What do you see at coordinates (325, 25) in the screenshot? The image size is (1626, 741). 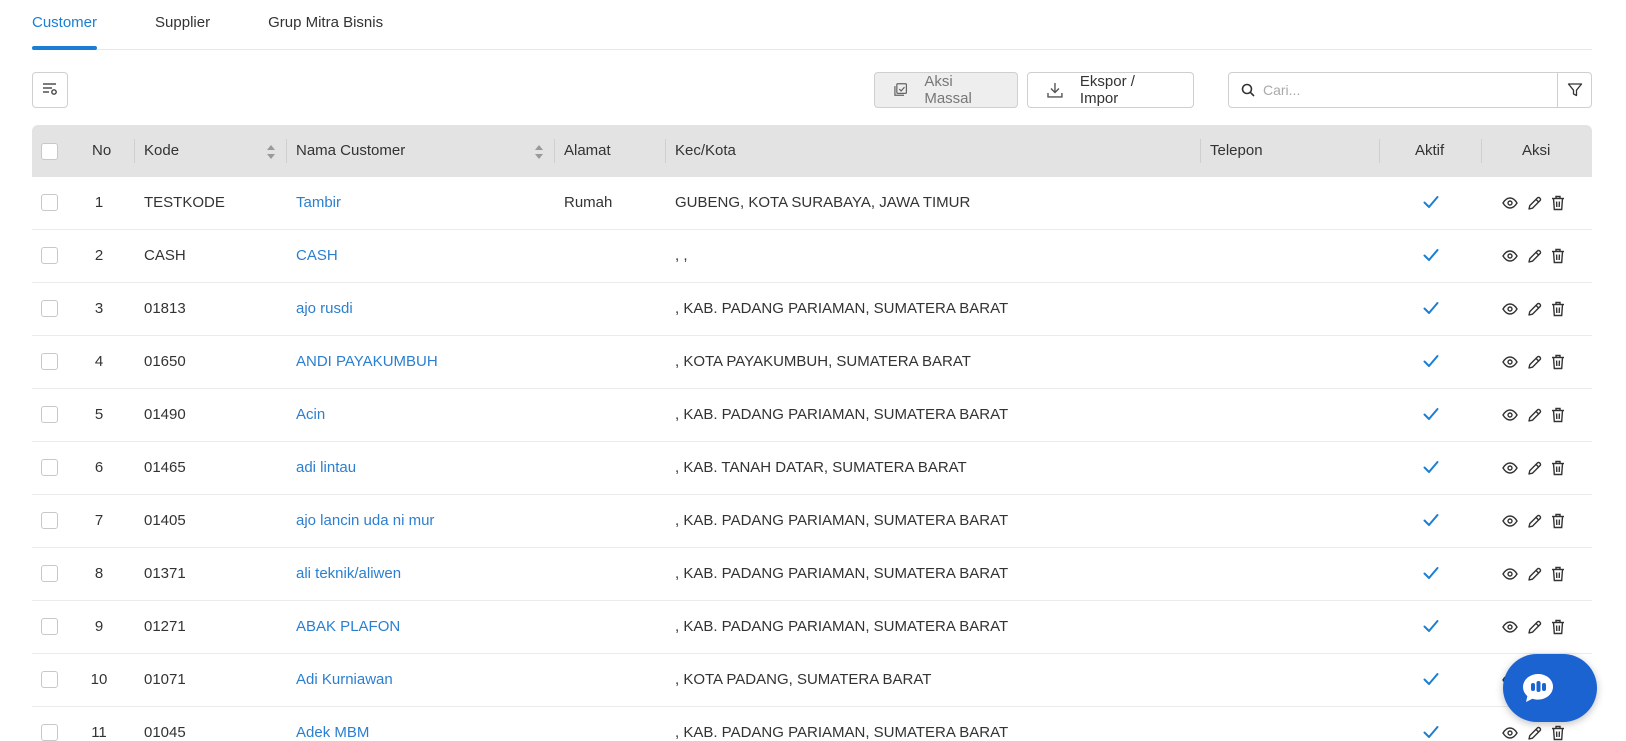 I see `tab-grup-mitra-bisnis: Grup Mitra Bisnis` at bounding box center [325, 25].